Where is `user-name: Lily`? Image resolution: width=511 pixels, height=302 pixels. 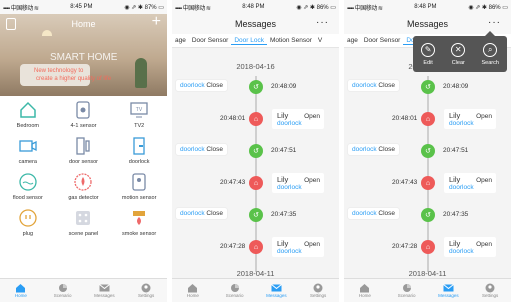 user-name: Lily is located at coordinates (455, 243).